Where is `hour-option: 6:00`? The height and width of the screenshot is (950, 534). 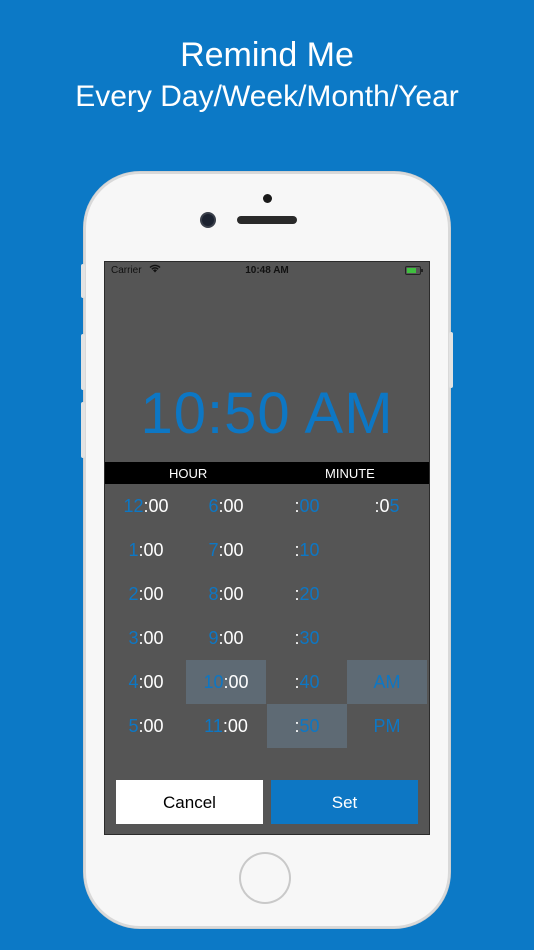 hour-option: 6:00 is located at coordinates (226, 506).